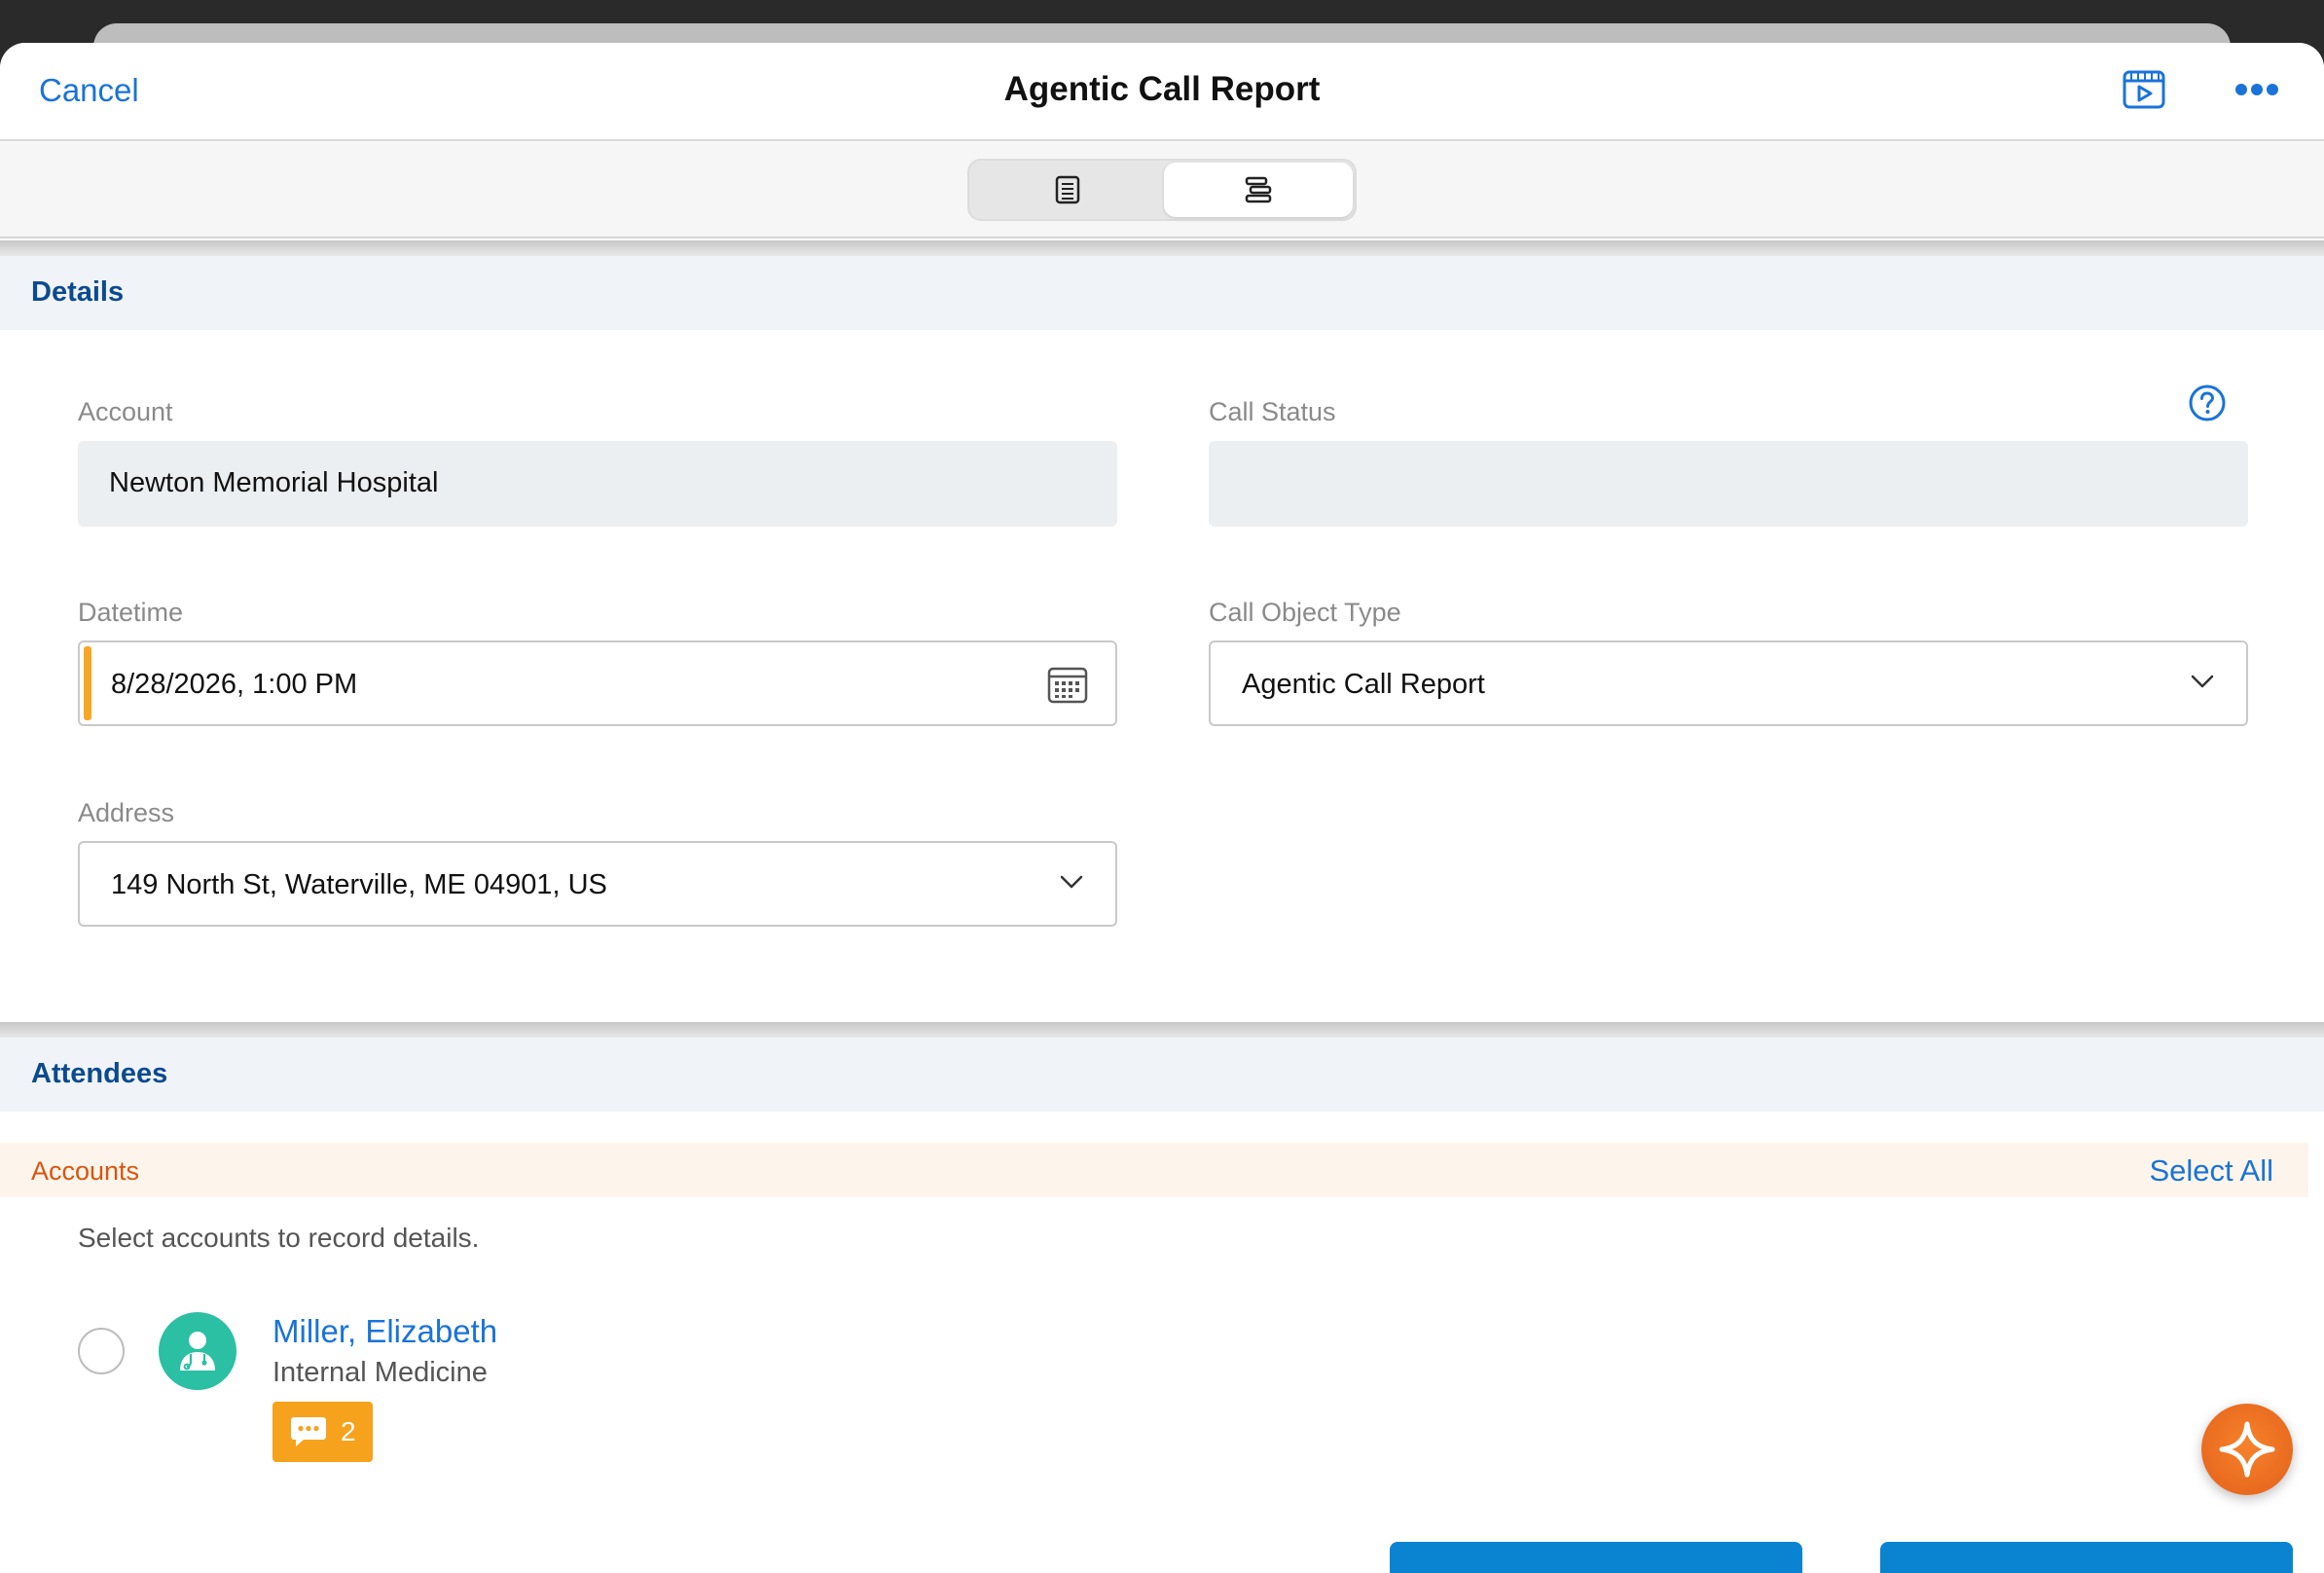 Image resolution: width=2324 pixels, height=1573 pixels. I want to click on address-value: 149 North St, Waterville, ME 04901, US, so click(359, 884).